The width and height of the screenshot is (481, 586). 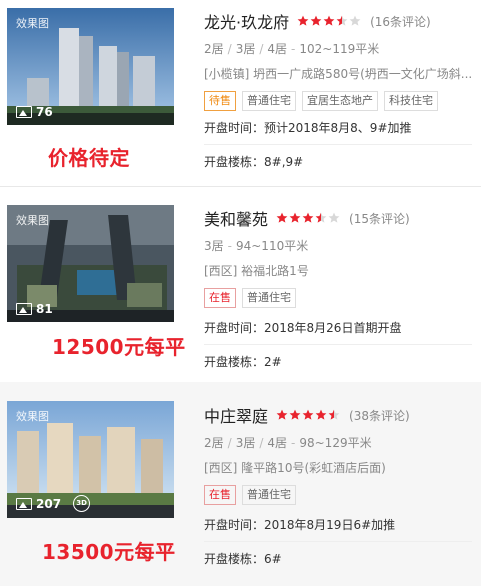 What do you see at coordinates (303, 328) in the screenshot?
I see `open-time: 开盘时间：2018年8月26日首期开盘` at bounding box center [303, 328].